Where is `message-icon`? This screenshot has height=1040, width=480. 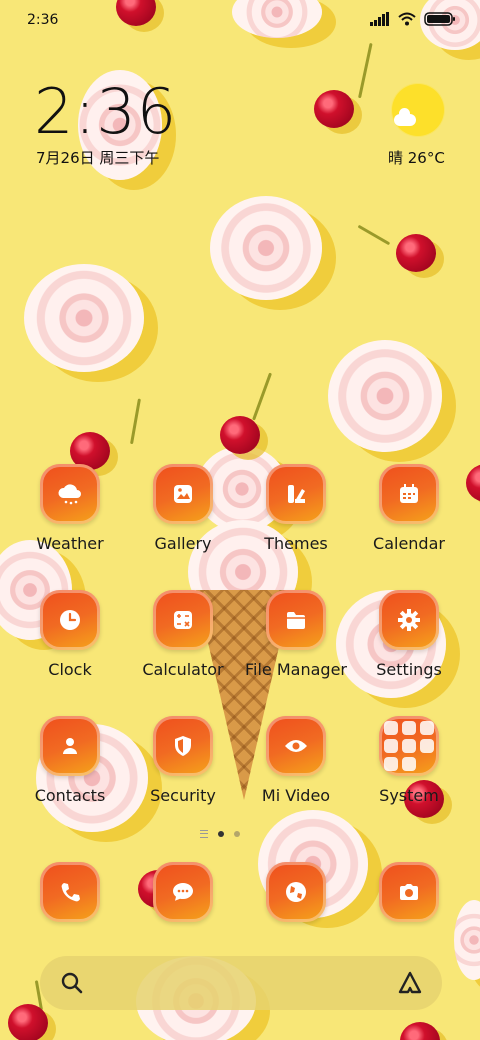
message-icon is located at coordinates (183, 892).